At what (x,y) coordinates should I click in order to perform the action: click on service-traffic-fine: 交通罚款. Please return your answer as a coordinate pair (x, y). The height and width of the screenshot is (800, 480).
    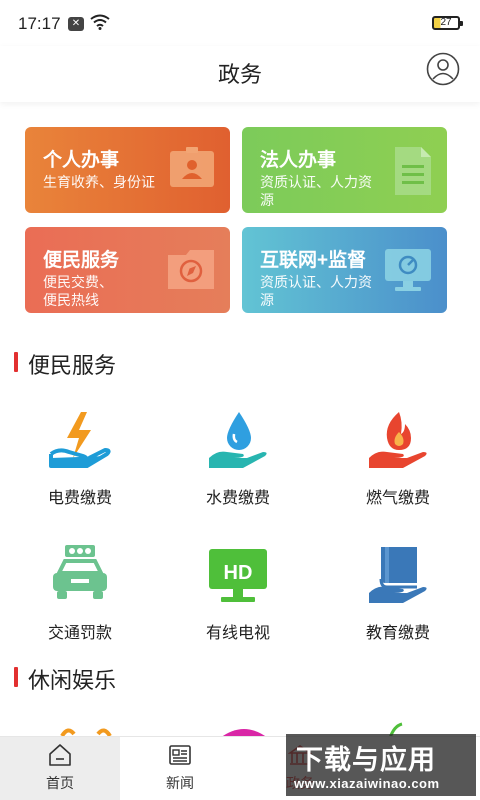
    Looking at the image, I should click on (80, 593).